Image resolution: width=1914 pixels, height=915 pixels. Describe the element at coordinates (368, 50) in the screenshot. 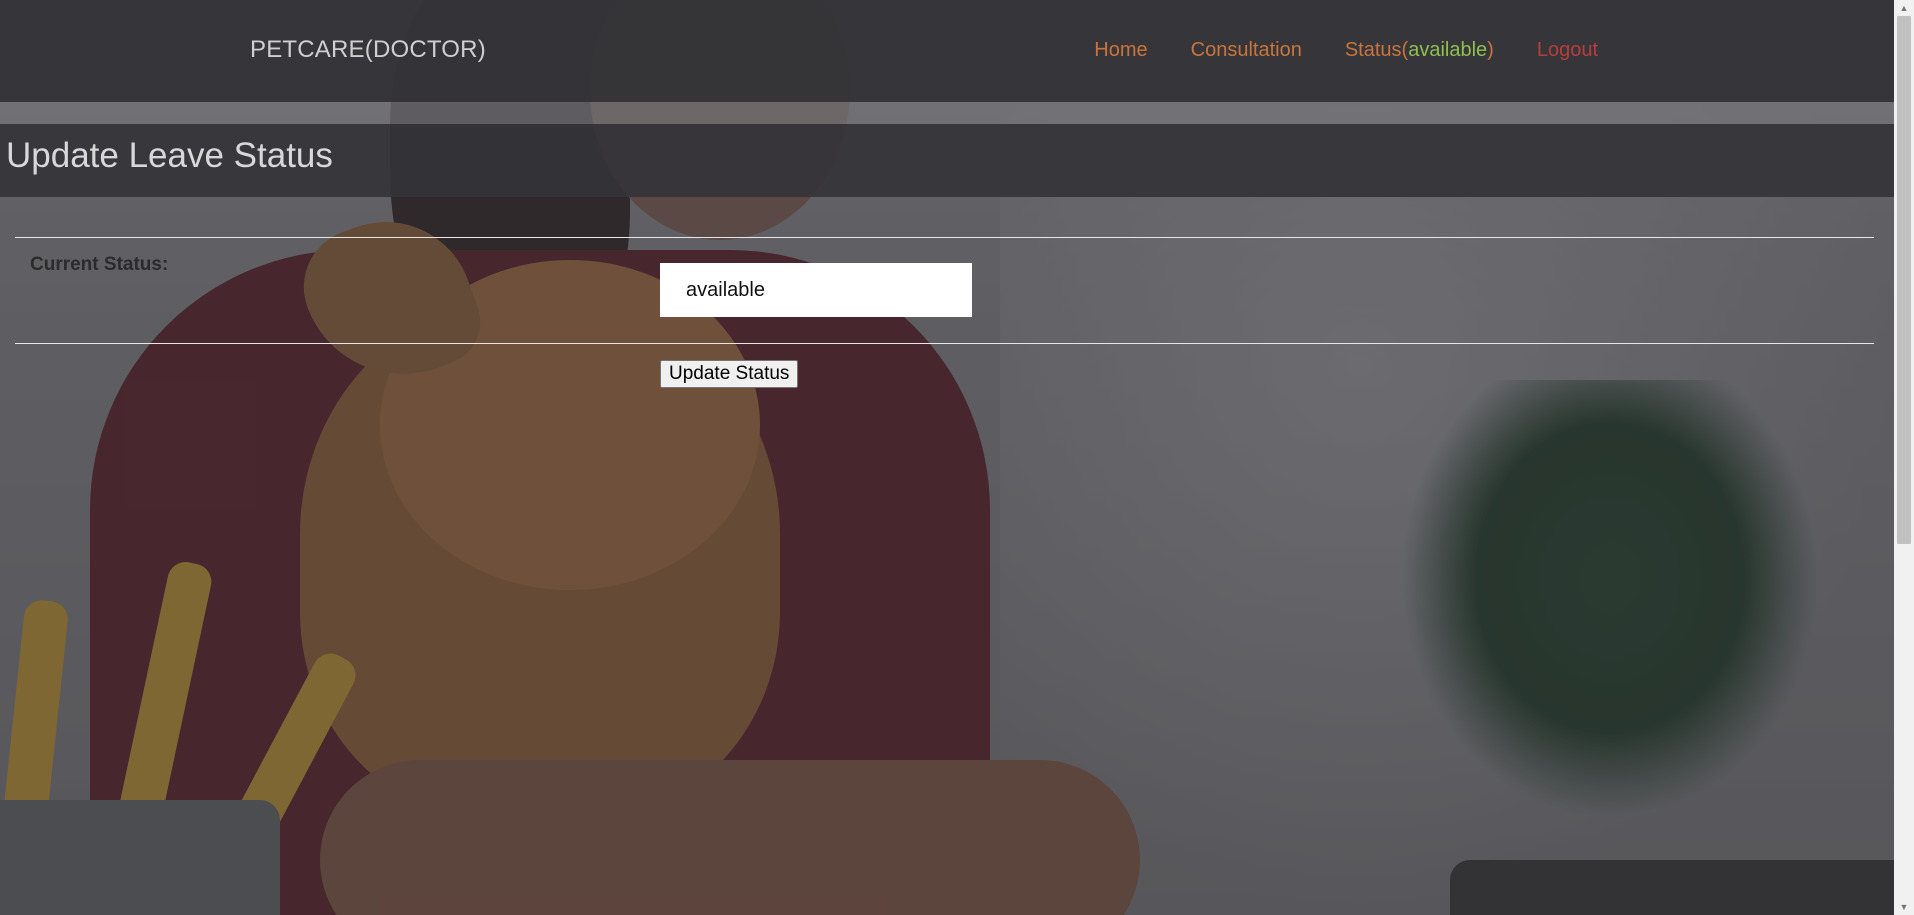

I see `brand-logo-text: PETCARE(DOCTOR)` at that location.